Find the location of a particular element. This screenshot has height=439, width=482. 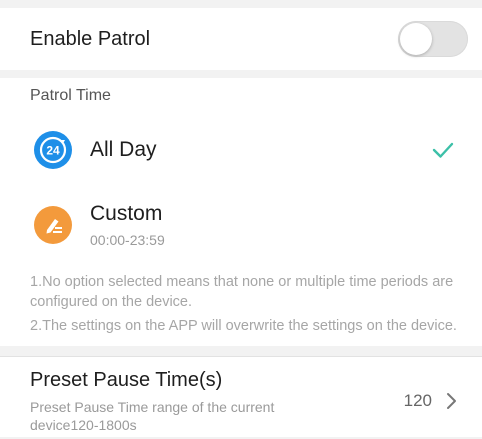

custom-label: Custom is located at coordinates (126, 213).